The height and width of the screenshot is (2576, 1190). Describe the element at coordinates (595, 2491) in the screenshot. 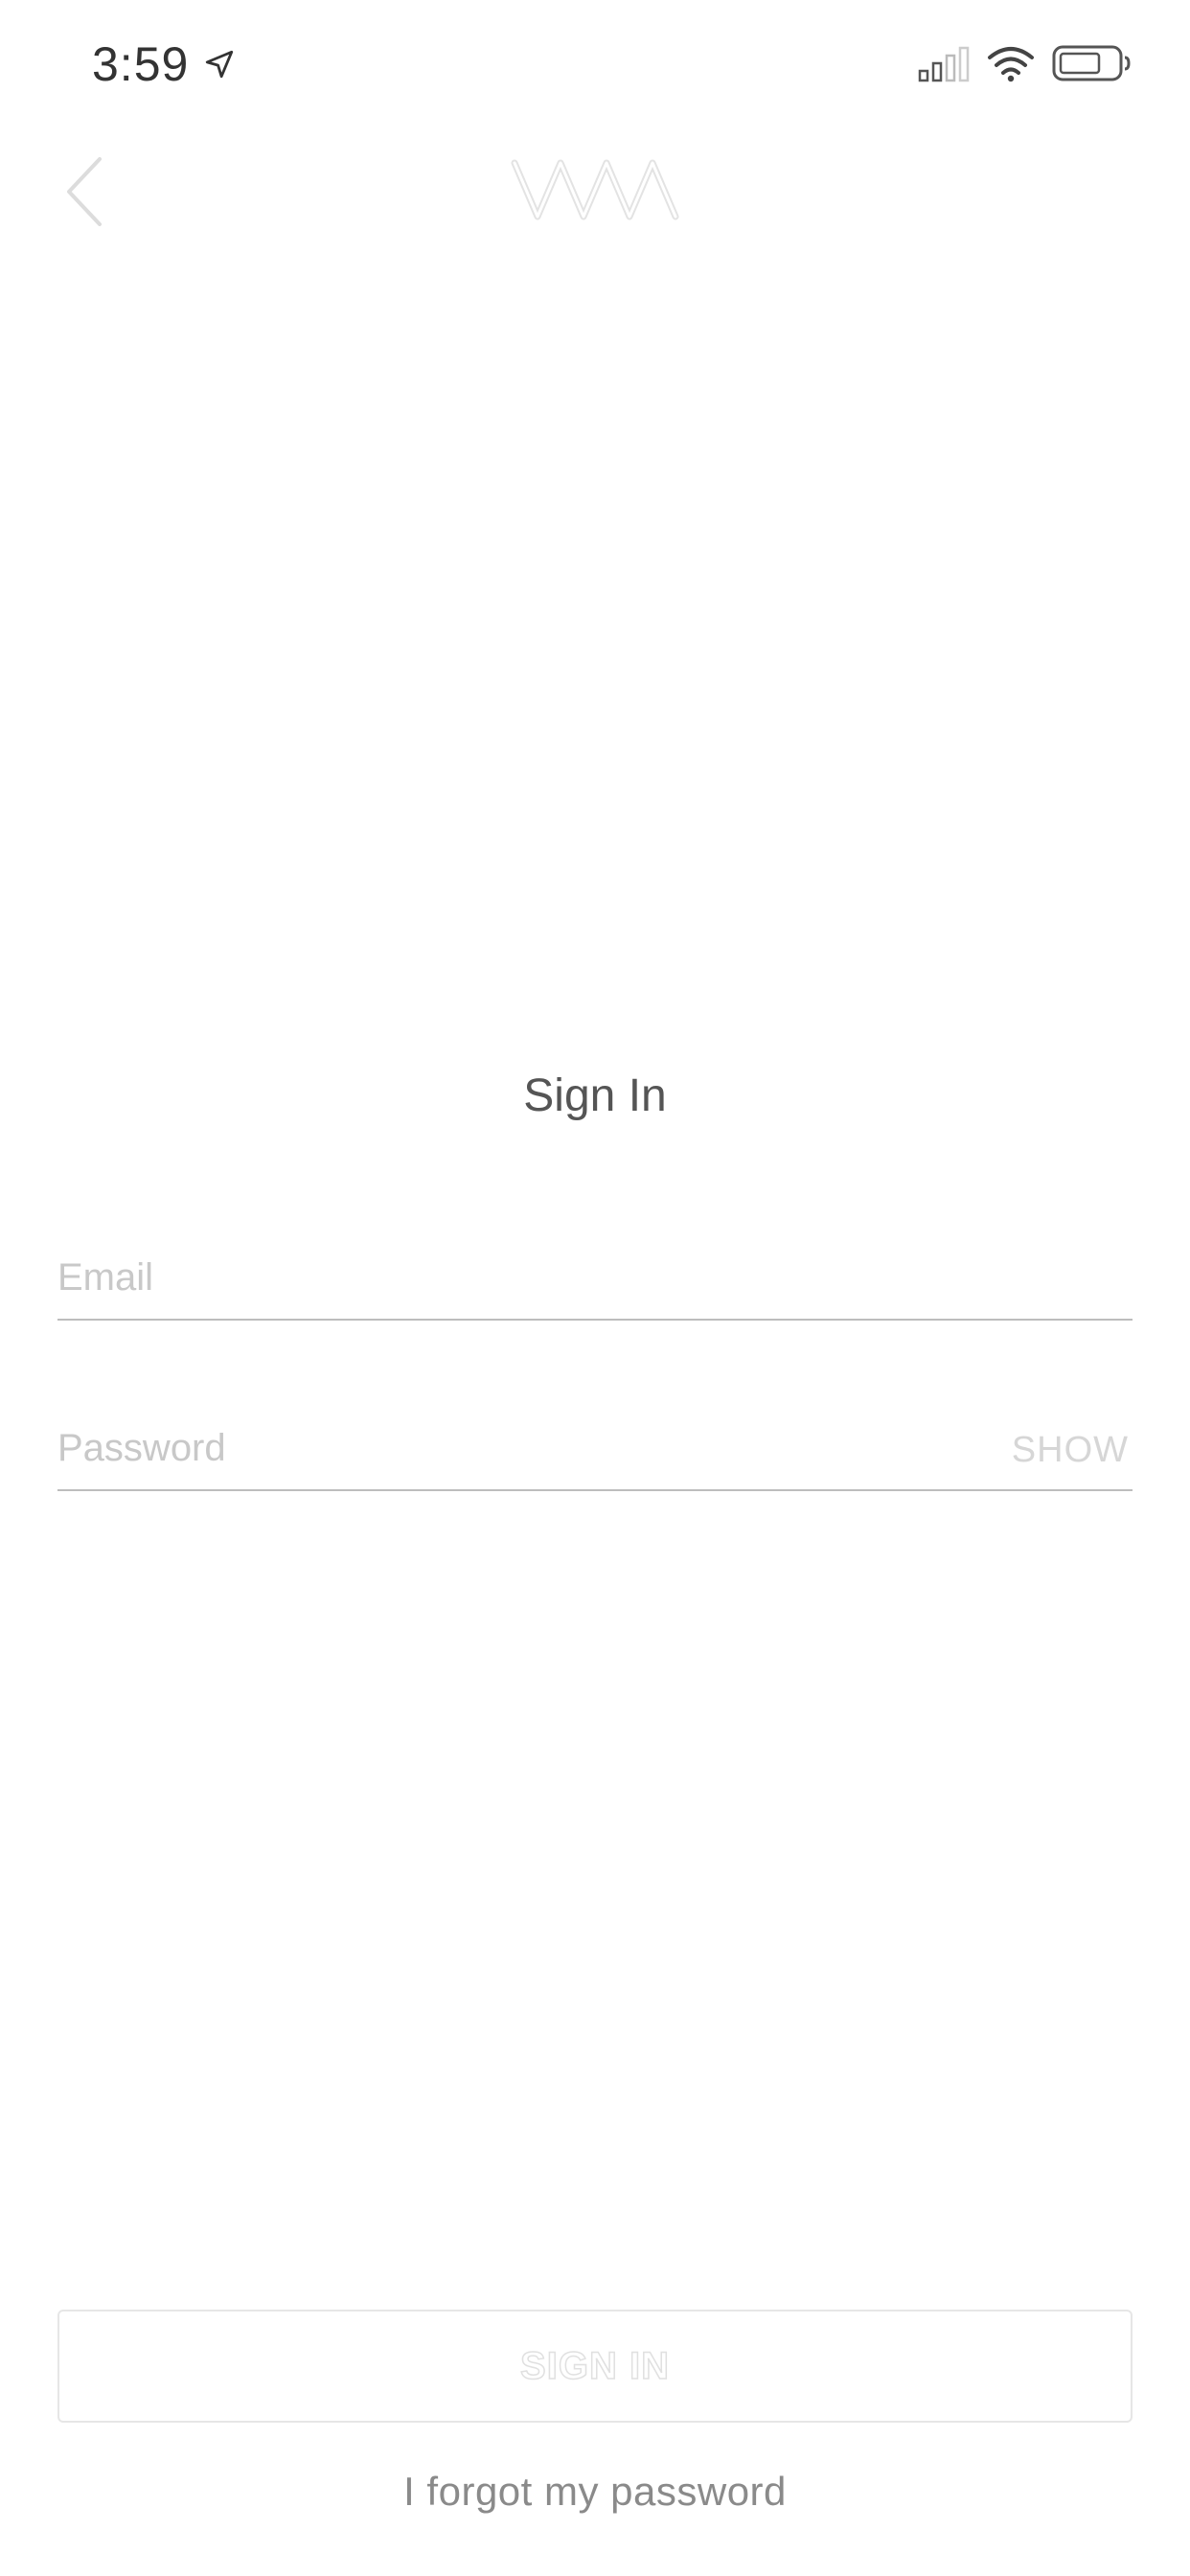

I see `forgot-password-link: I forgot my password` at that location.